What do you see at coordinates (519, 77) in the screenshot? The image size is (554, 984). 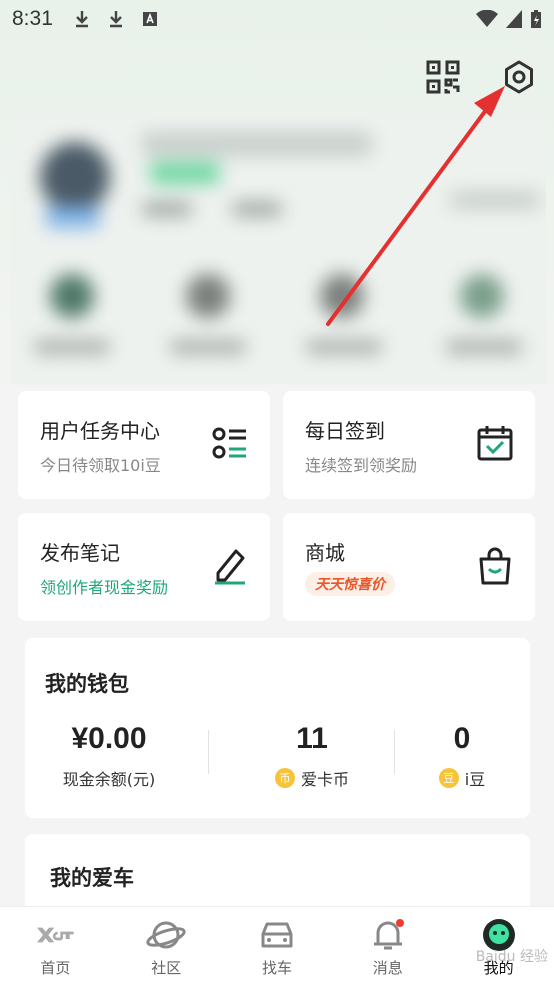 I see `settings-gear-icon` at bounding box center [519, 77].